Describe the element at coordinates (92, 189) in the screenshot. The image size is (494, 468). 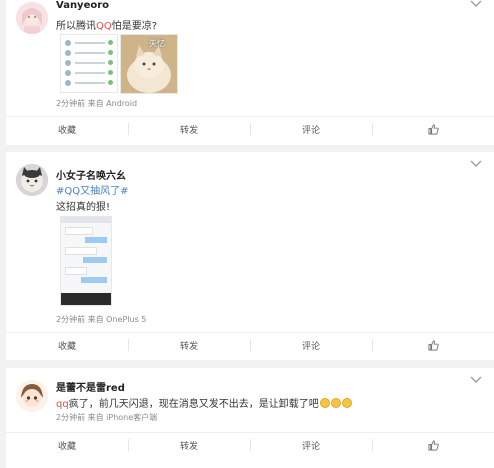
I see `topic-link: #QQ又抽风了#` at that location.